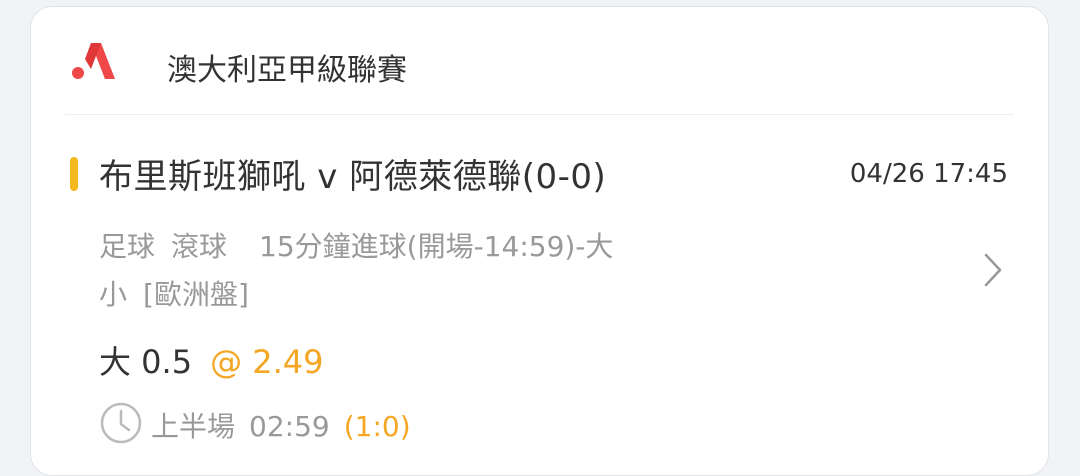  Describe the element at coordinates (121, 423) in the screenshot. I see `clock-icon` at that location.